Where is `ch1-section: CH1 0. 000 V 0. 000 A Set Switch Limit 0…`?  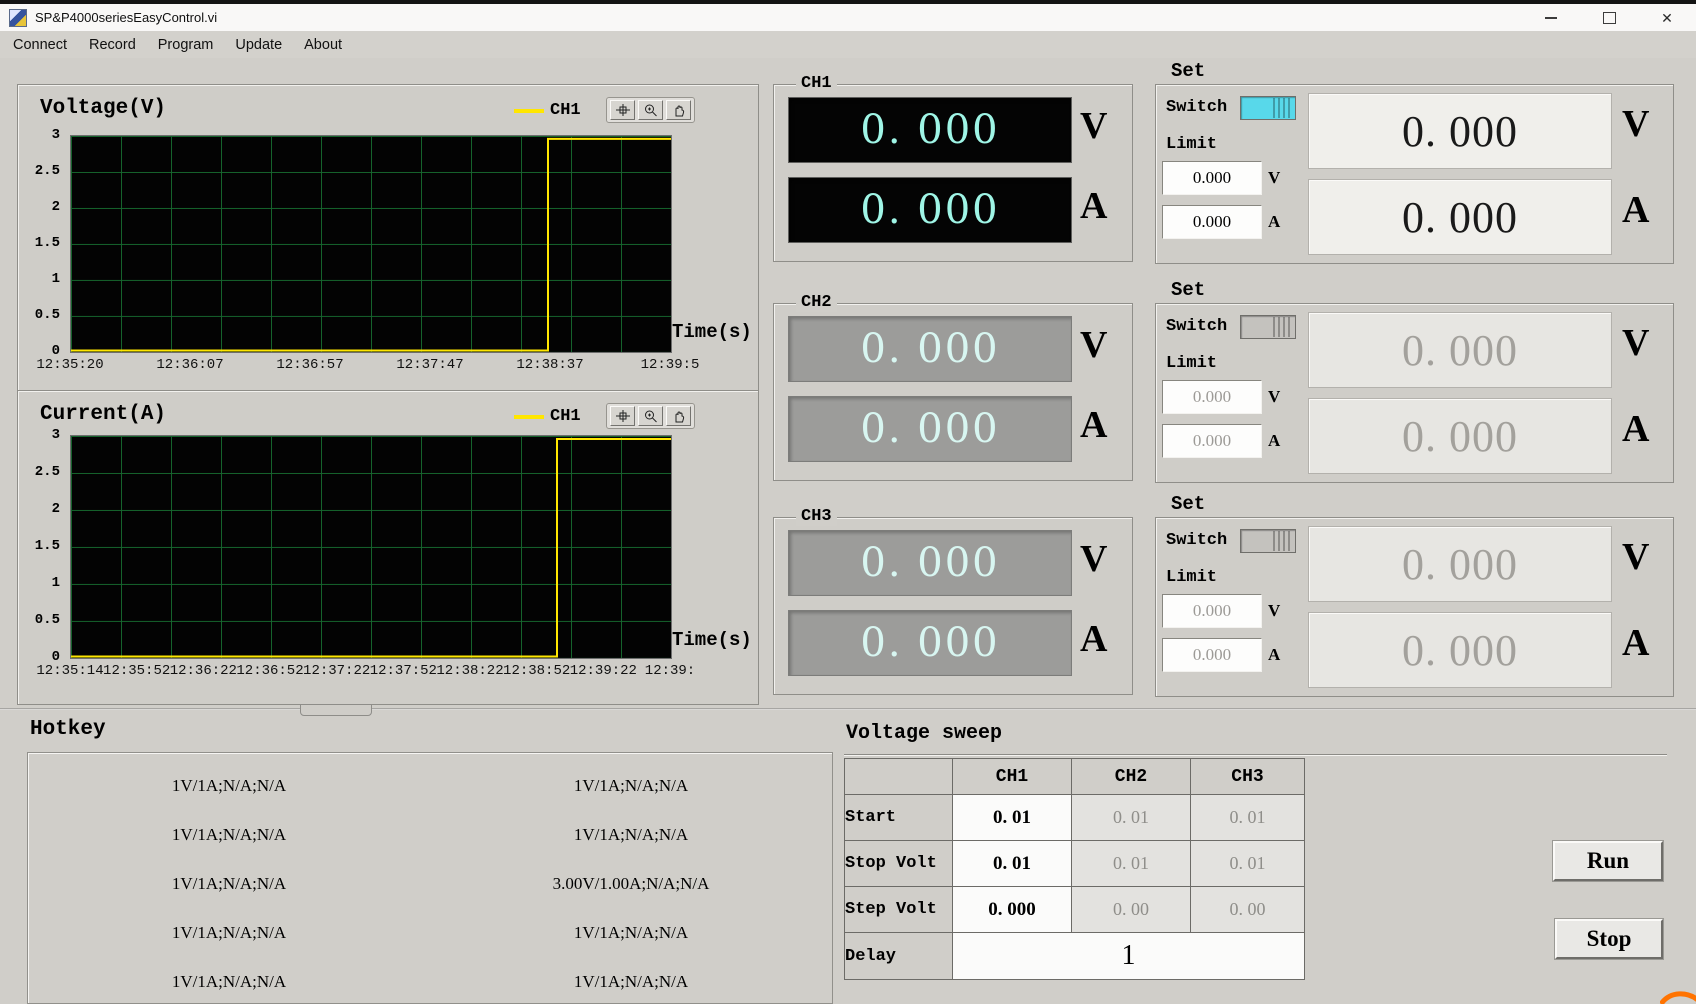
ch1-section: CH1 0. 000 V 0. 000 A Set Switch Limit 0… is located at coordinates (1223, 162).